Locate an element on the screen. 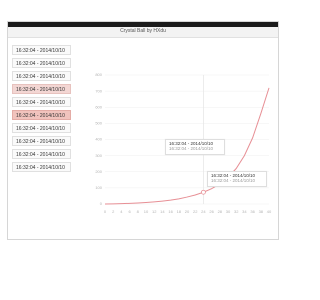 This screenshot has height=300, width=320. x-tick-label: 36 is located at coordinates (252, 211).